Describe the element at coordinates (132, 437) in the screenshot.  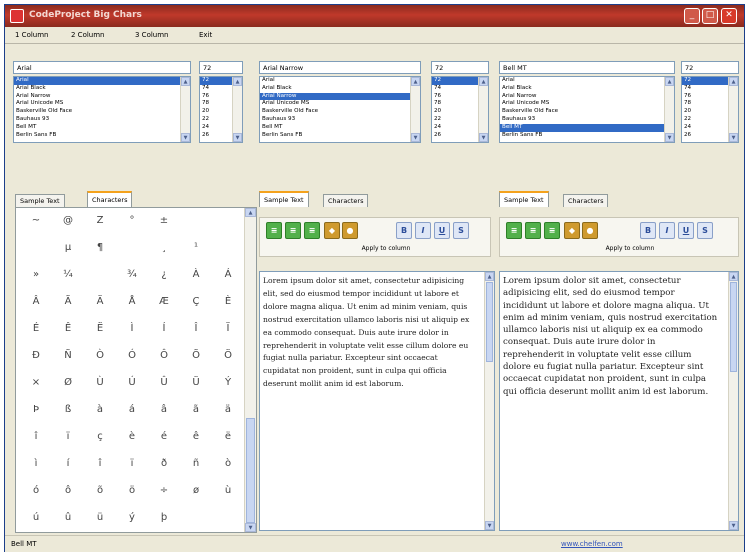
I see `character-cell: è` at that location.